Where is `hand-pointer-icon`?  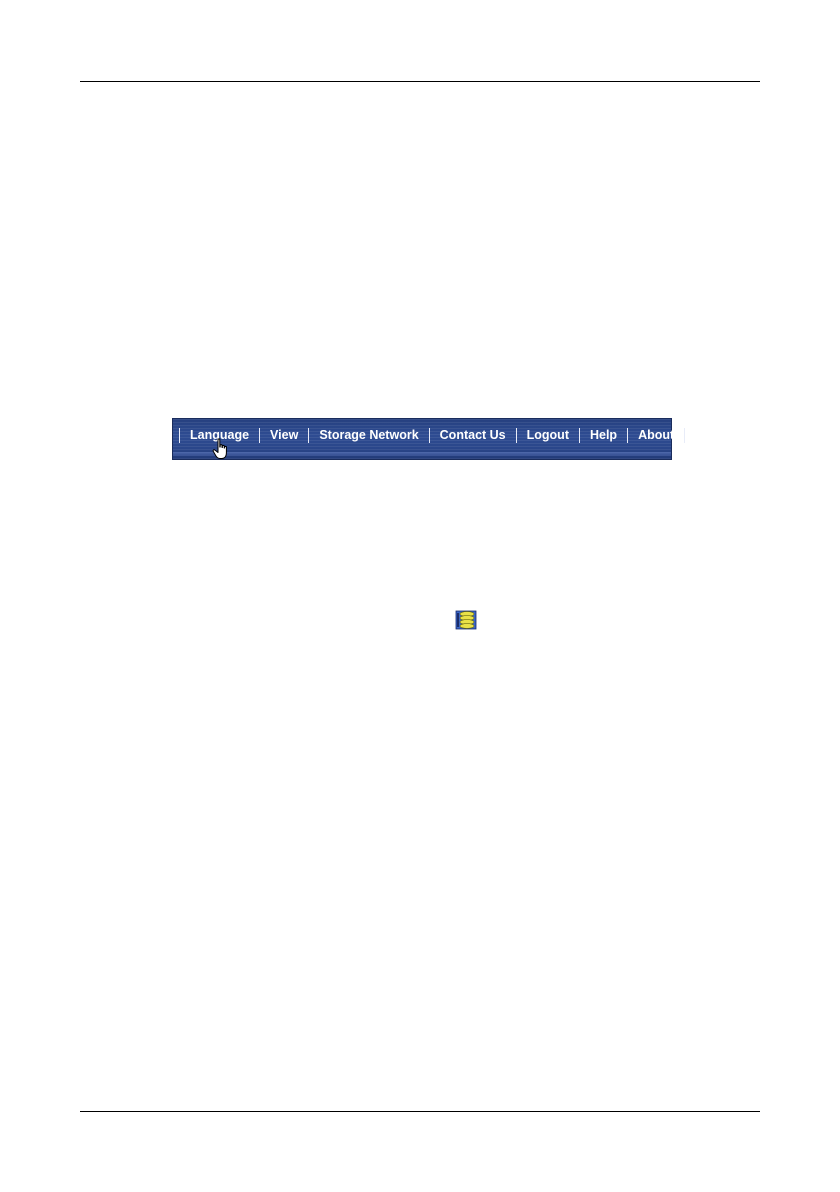
hand-pointer-icon is located at coordinates (219, 448).